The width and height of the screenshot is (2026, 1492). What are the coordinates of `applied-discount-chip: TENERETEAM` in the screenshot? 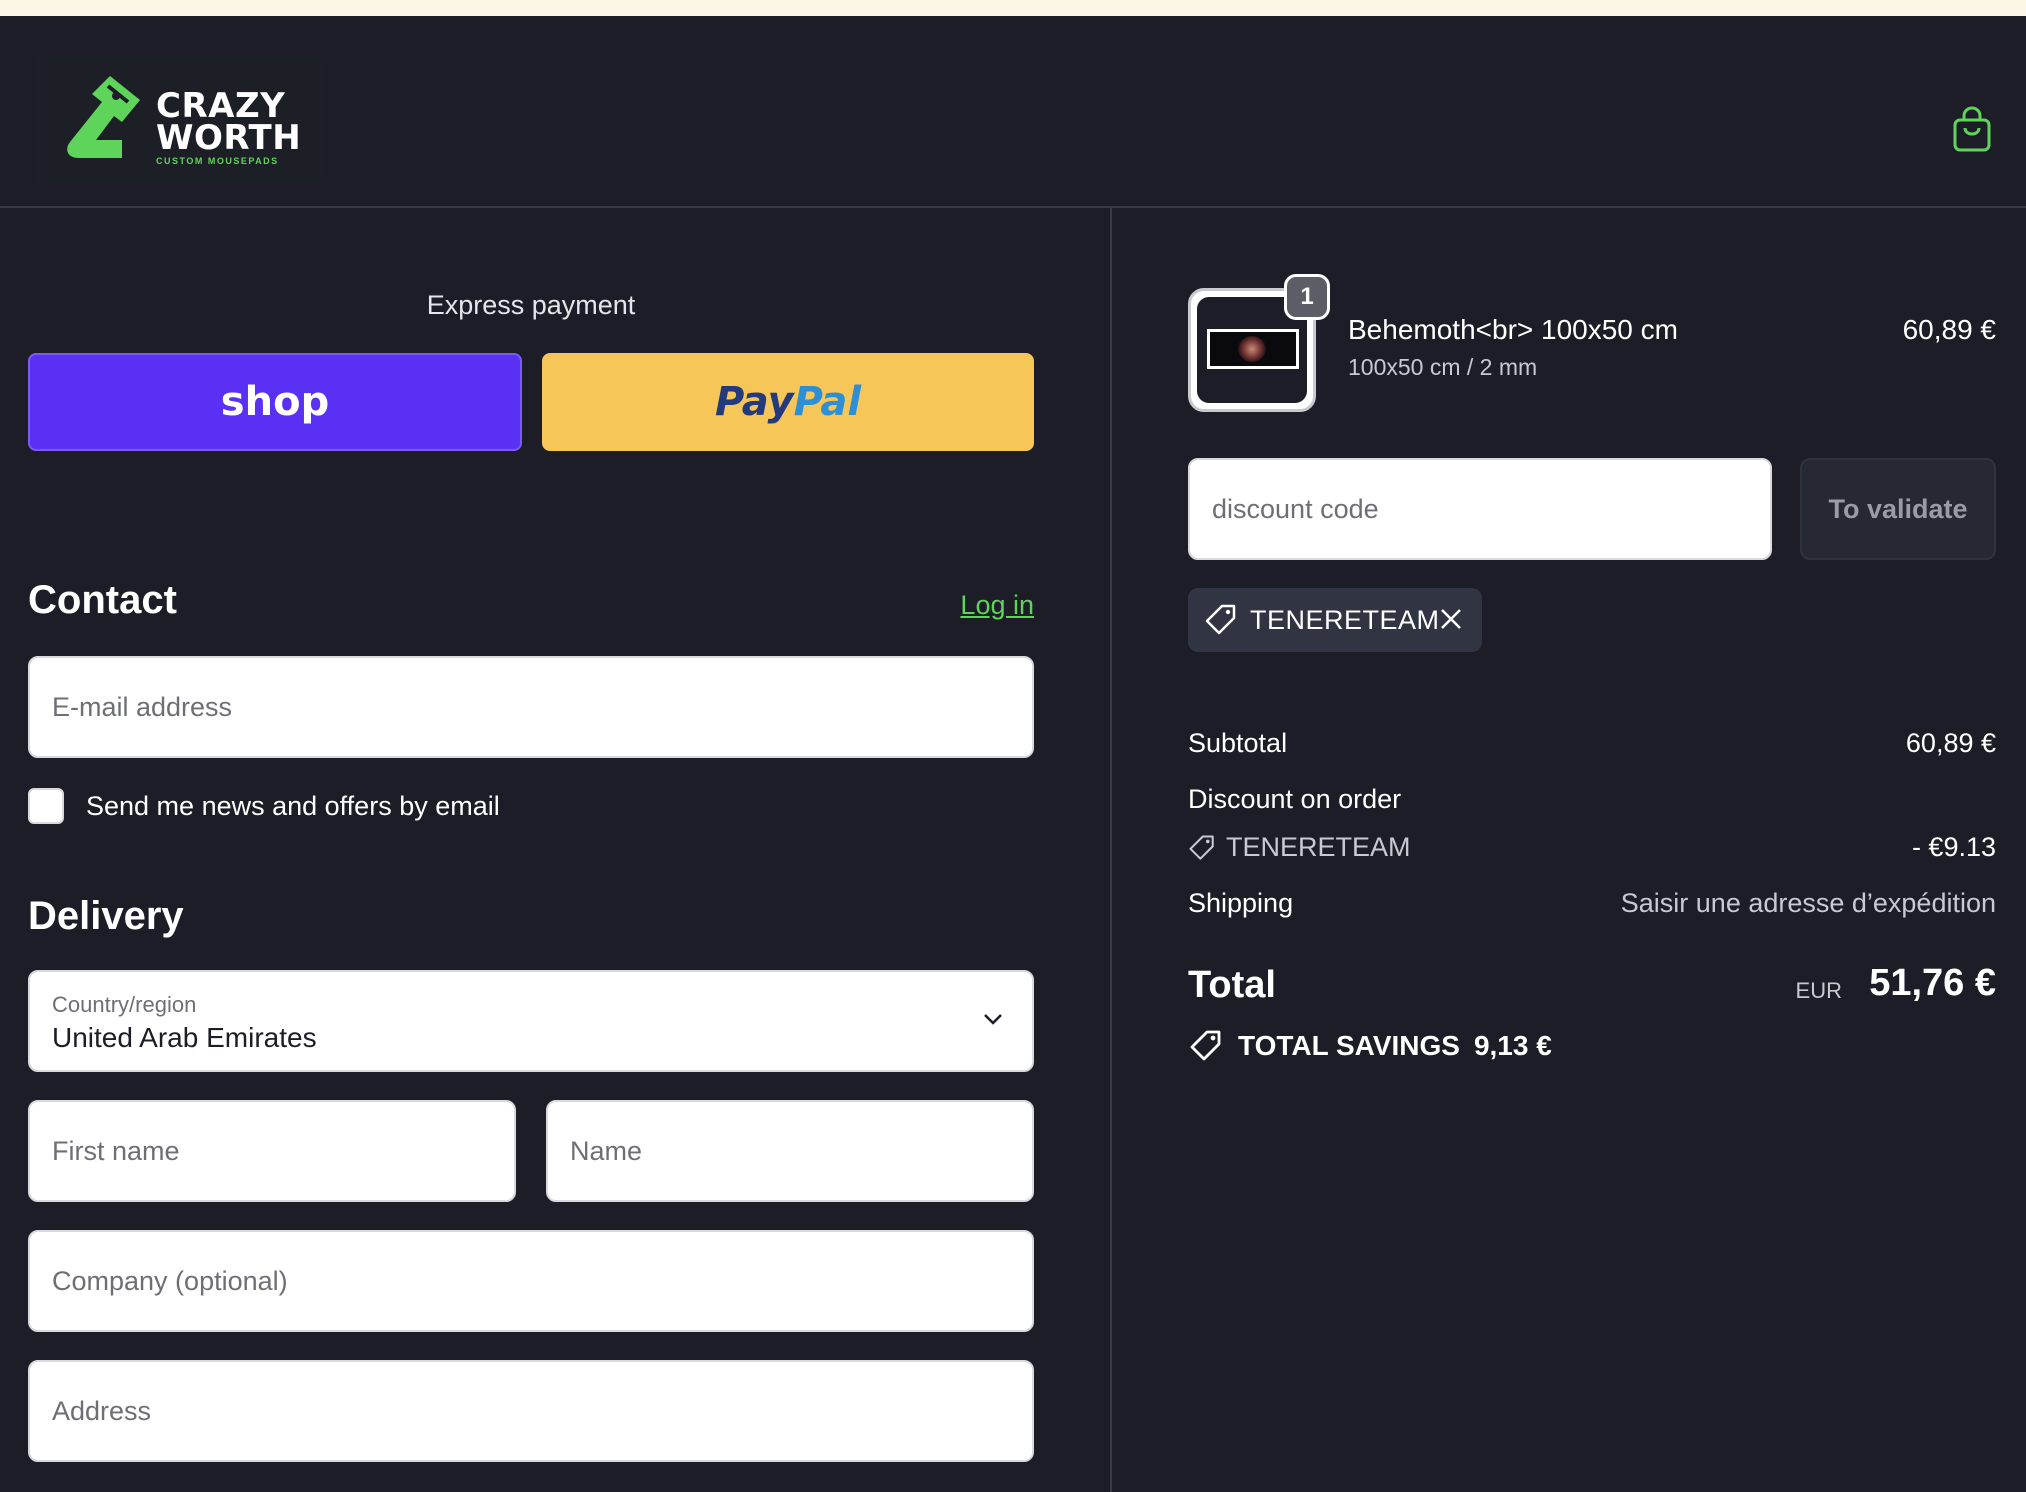 It's located at (1335, 620).